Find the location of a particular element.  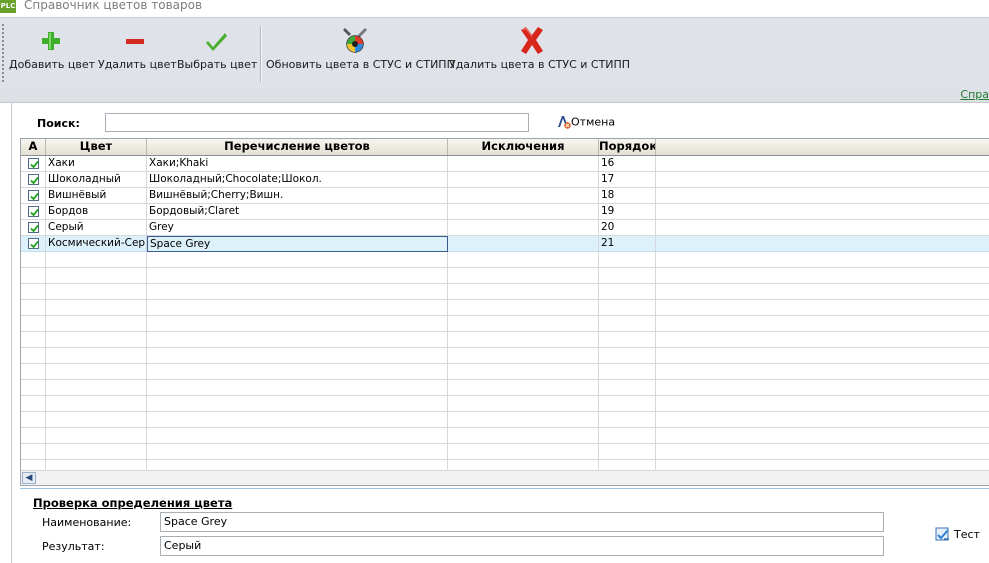

select-color-button: Выбрать цвет is located at coordinates (217, 52).